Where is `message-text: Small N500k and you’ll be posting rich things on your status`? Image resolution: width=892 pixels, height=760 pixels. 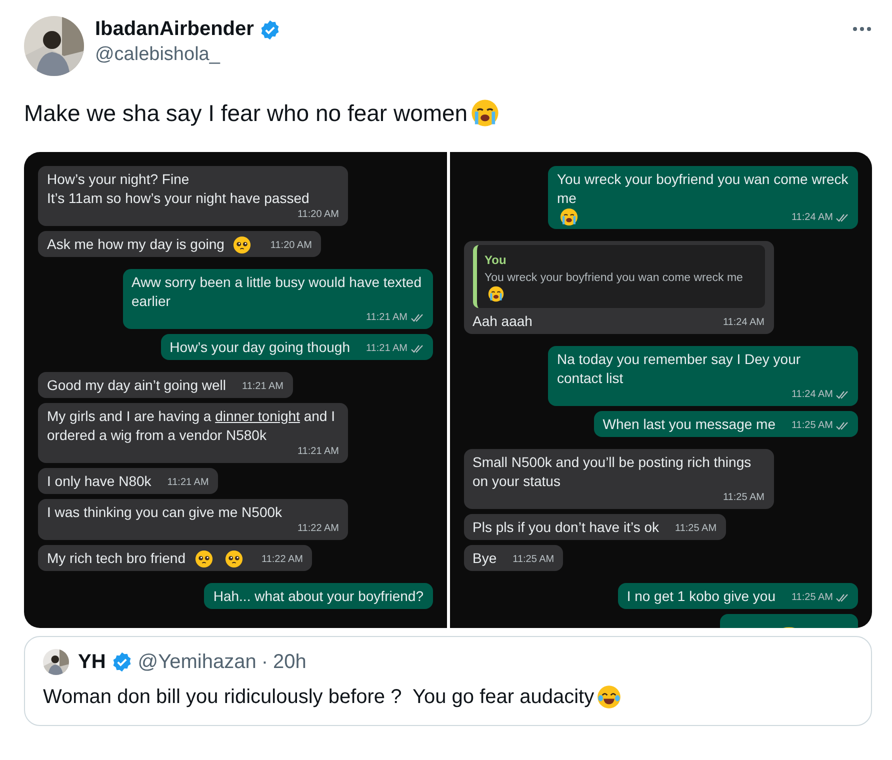
message-text: Small N500k and you’ll be posting rich things on your status is located at coordinates (612, 472).